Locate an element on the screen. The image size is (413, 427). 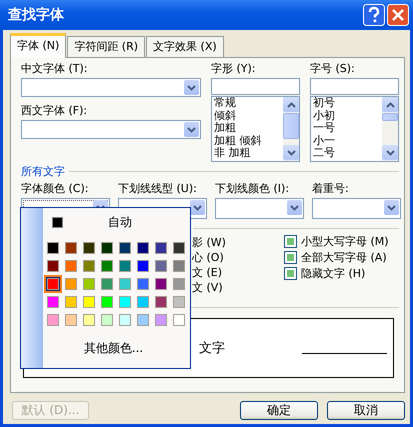
field-label: 西文字体 (F): is located at coordinates (54, 111).